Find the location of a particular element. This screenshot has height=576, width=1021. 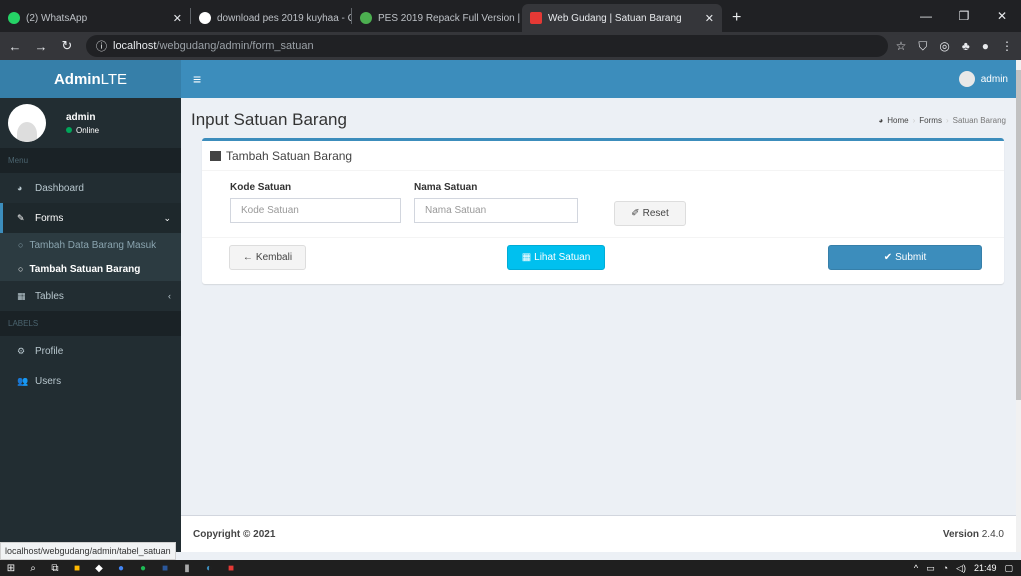

breadcrumb-current: Satuan Barang is located at coordinates (979, 120).